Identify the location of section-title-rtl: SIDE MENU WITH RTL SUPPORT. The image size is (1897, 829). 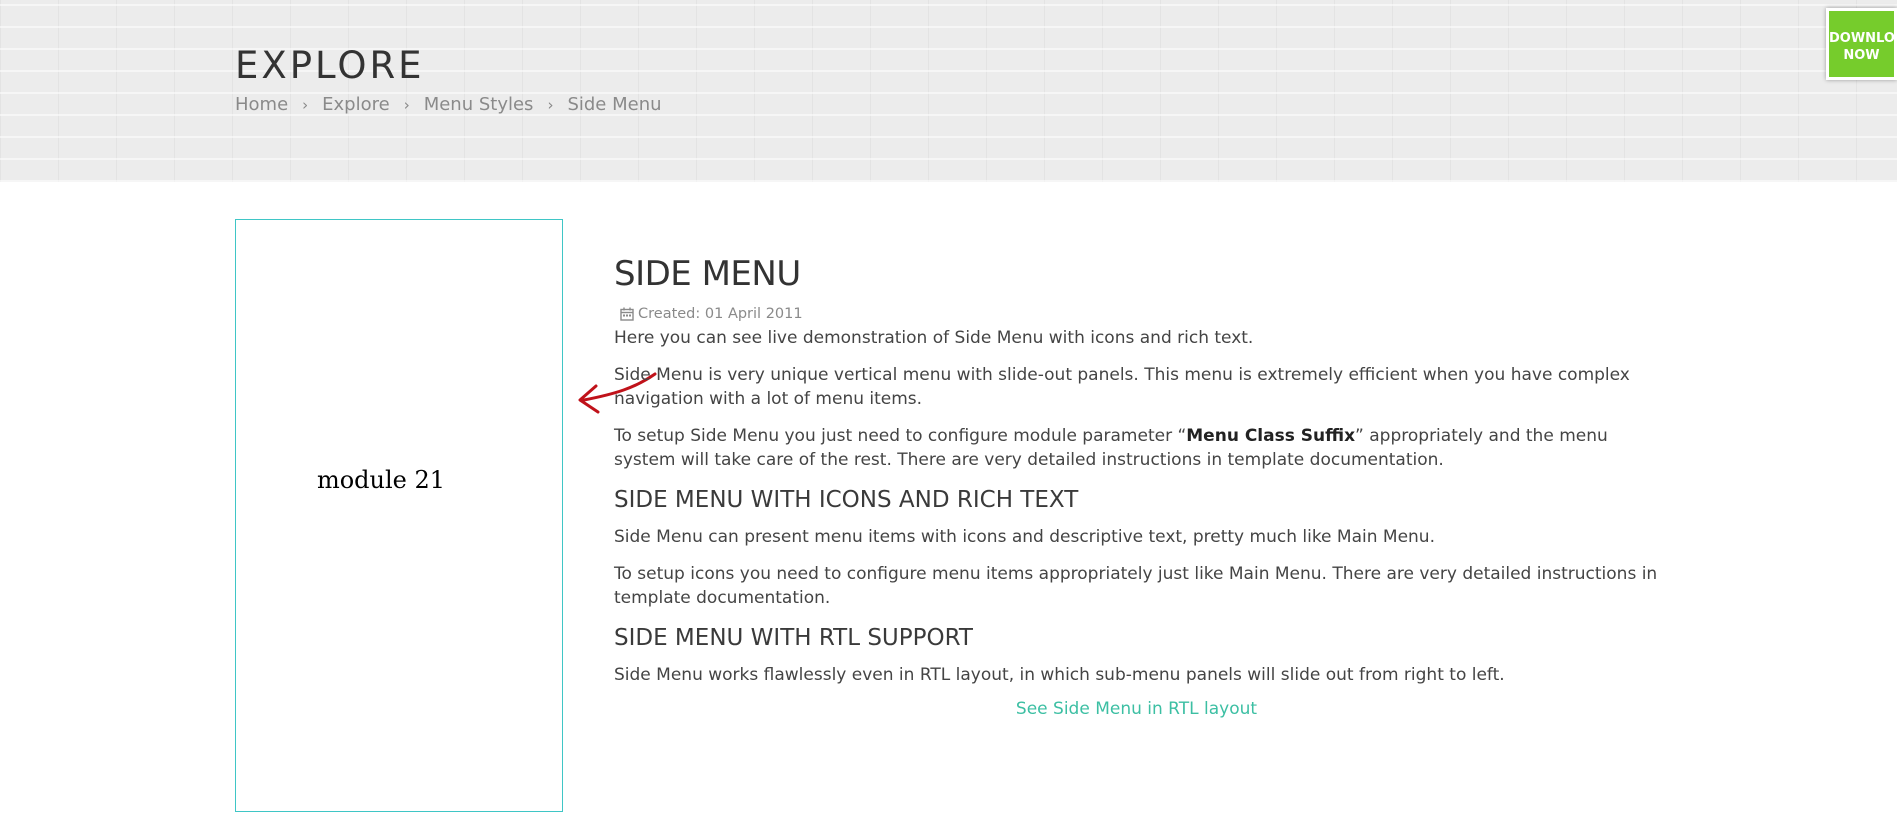
(793, 638).